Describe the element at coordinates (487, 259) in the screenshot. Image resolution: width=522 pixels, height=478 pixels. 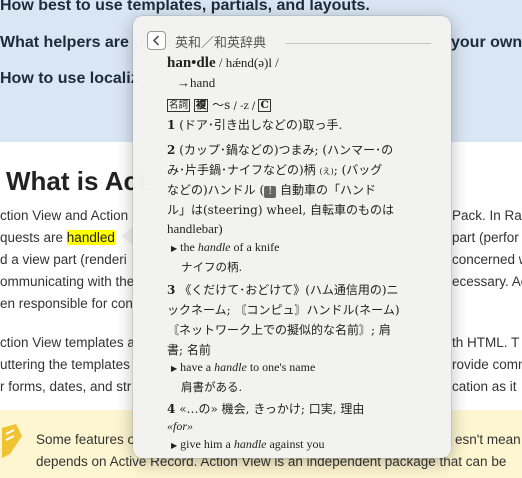
I see `body-line: concerned w` at that location.